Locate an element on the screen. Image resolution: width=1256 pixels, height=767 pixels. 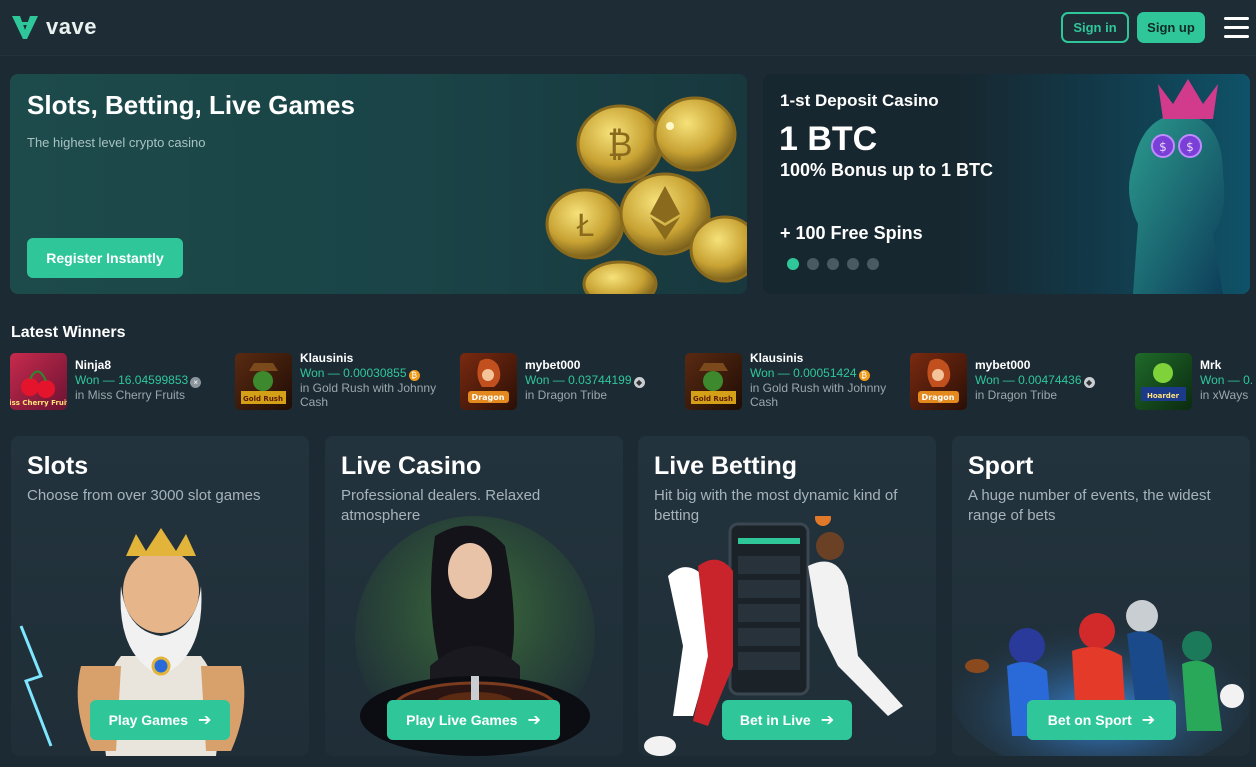
game-thumbnail: Miss Cherry Fruits is located at coordinates (38, 381).